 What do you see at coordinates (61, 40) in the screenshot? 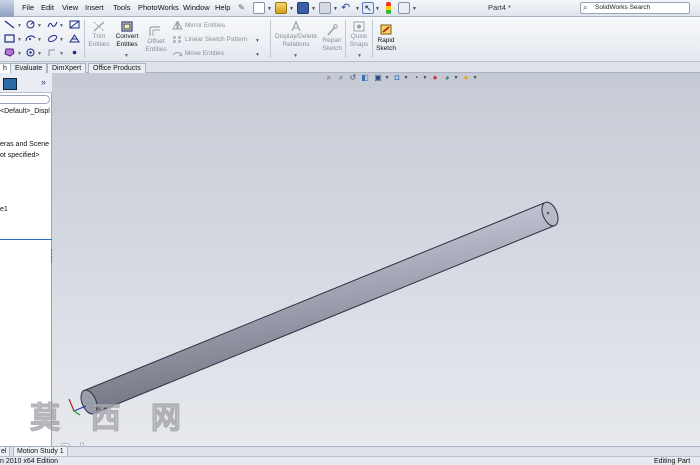
I see `ellipse-dropdown-icon: ▼` at bounding box center [61, 40].